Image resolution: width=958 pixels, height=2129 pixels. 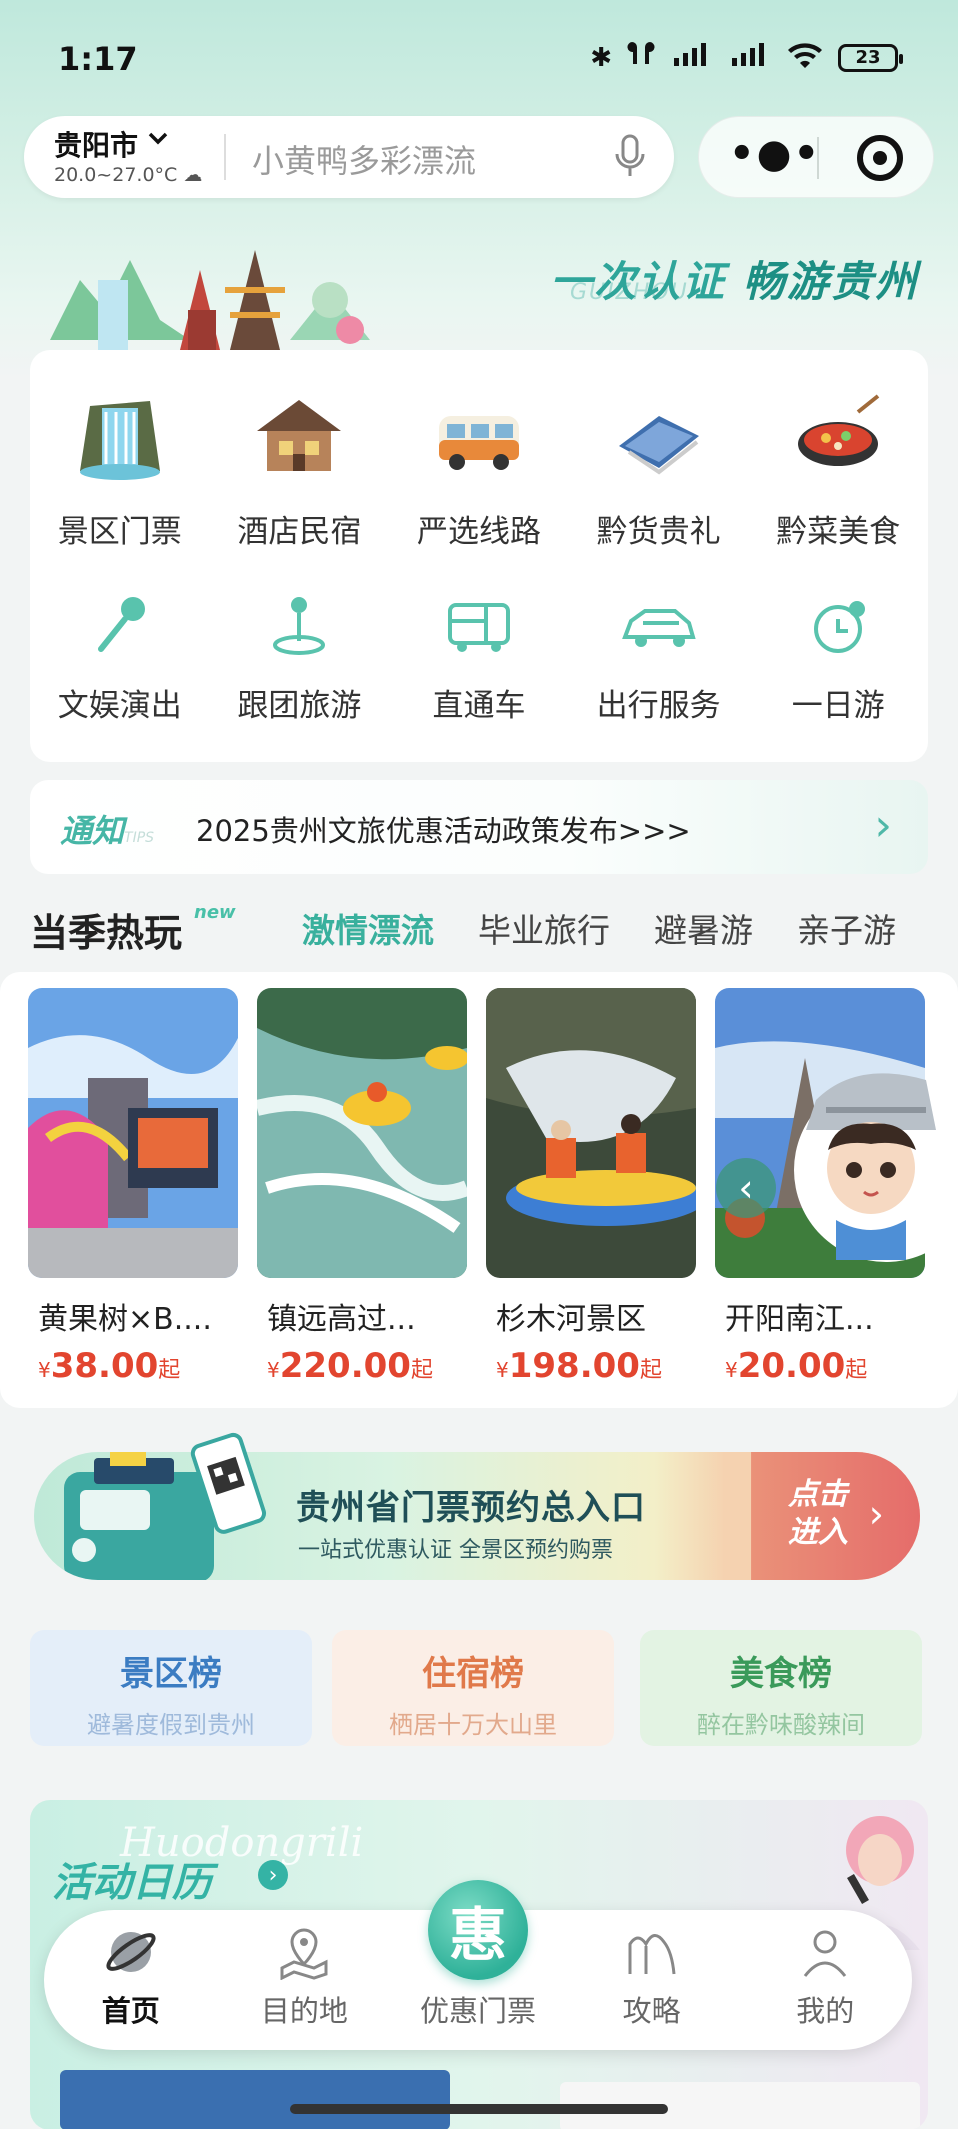 I want to click on divider, so click(x=225, y=157).